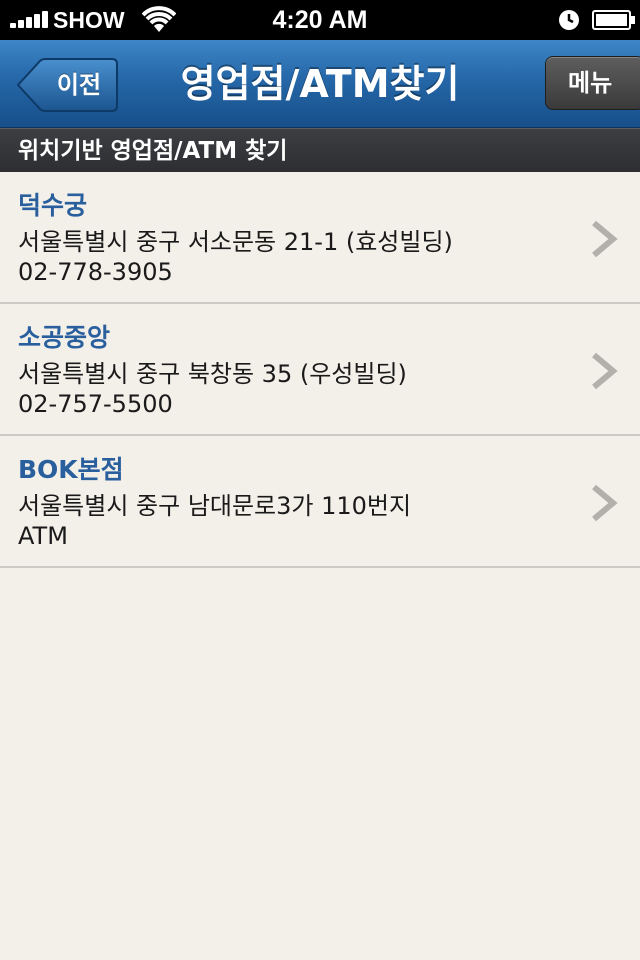  I want to click on page-title: 영업점/ATM찾기, so click(320, 84).